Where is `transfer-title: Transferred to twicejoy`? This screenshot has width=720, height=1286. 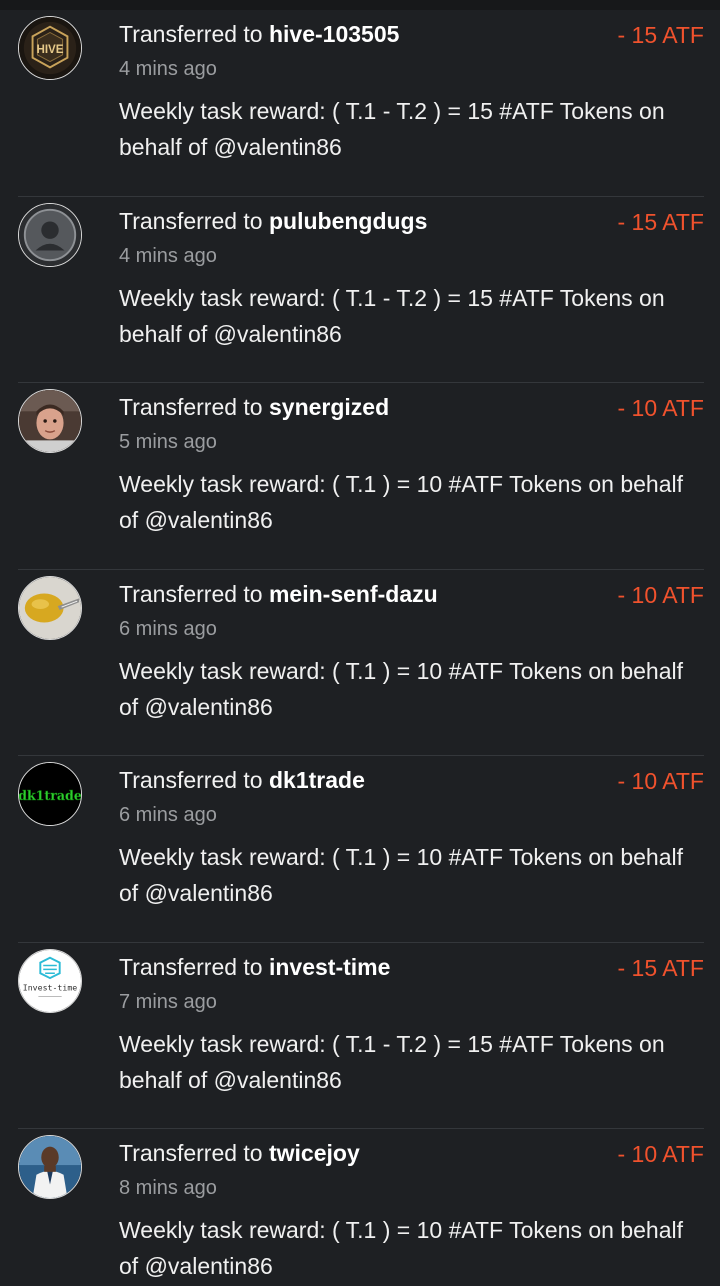
transfer-title: Transferred to twicejoy is located at coordinates (239, 1153).